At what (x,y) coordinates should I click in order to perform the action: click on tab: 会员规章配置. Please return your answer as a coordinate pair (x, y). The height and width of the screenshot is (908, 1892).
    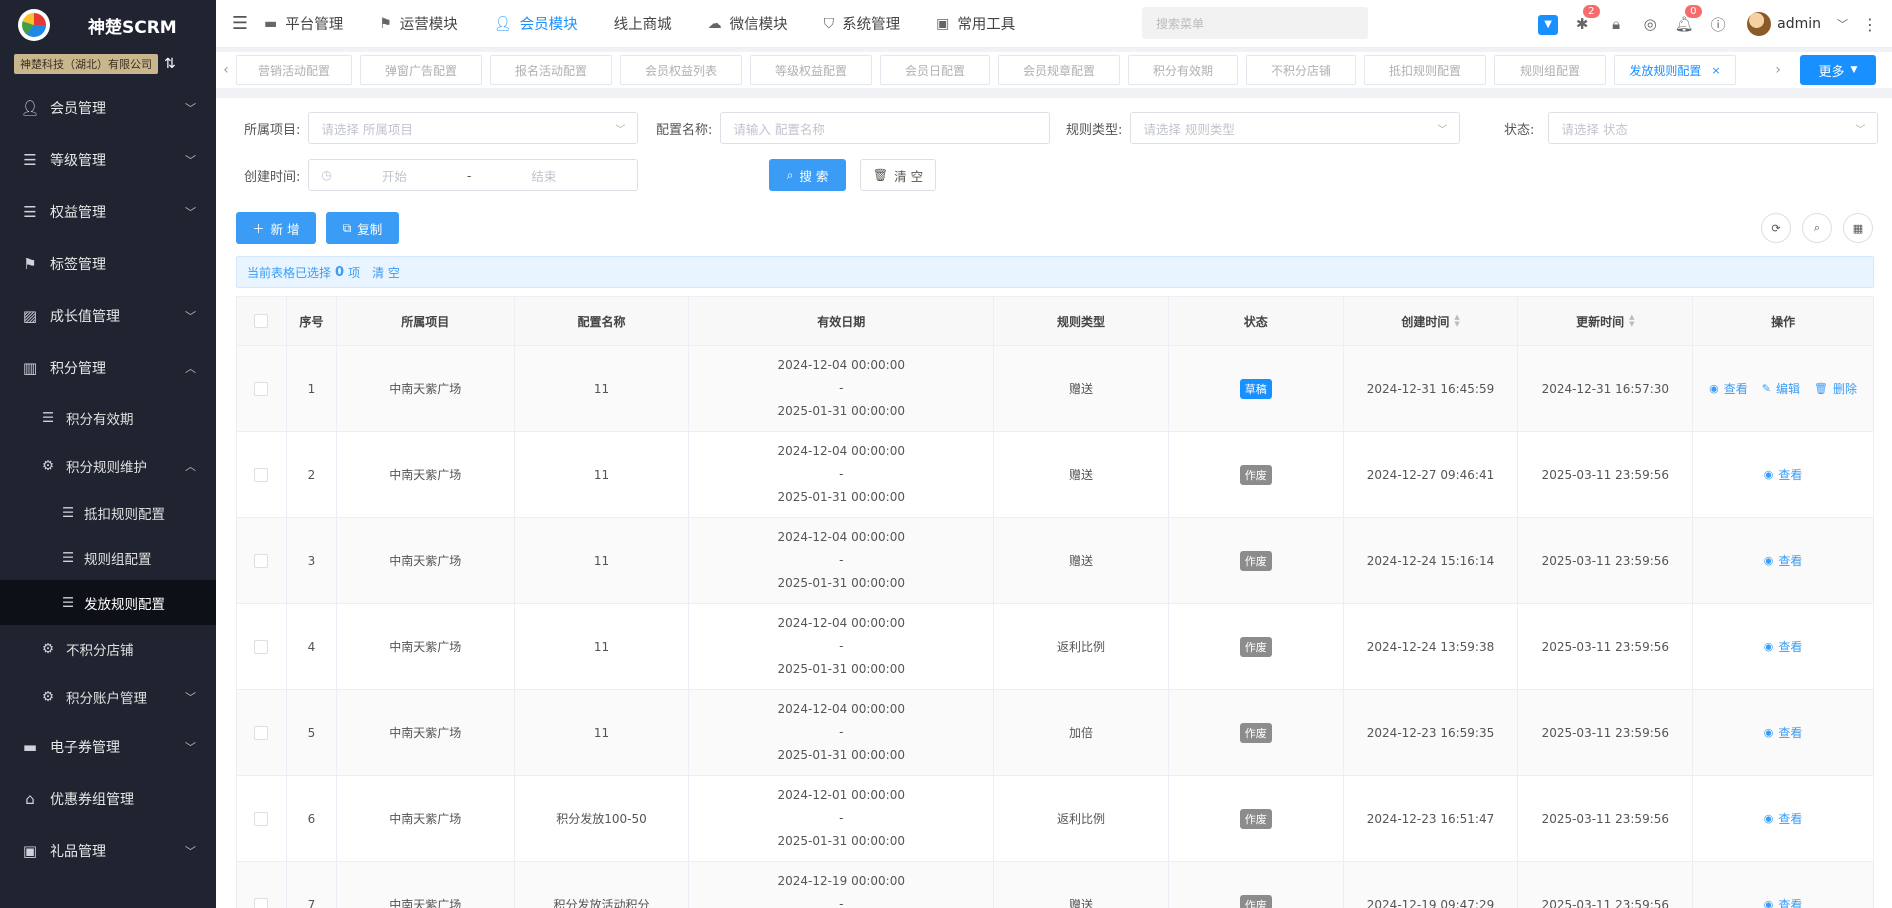
    Looking at the image, I should click on (1059, 70).